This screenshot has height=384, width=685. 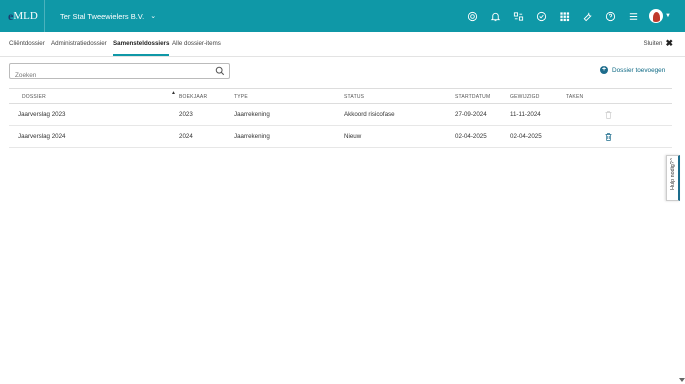 I want to click on cell-startdatum: 02-04-2025, so click(x=471, y=136).